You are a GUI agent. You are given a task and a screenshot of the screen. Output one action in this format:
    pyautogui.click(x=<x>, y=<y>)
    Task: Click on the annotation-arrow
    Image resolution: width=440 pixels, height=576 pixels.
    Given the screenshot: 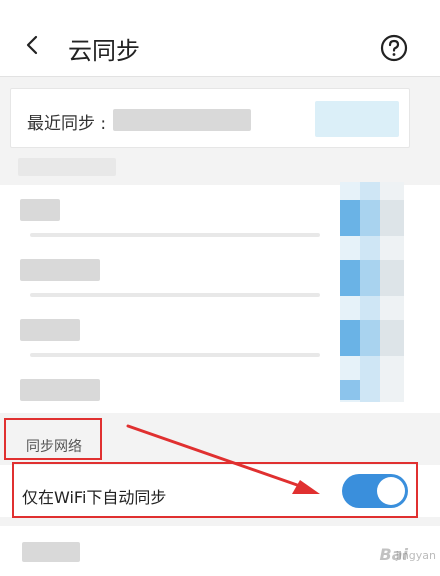 What is the action you would take?
    pyautogui.click(x=223, y=459)
    